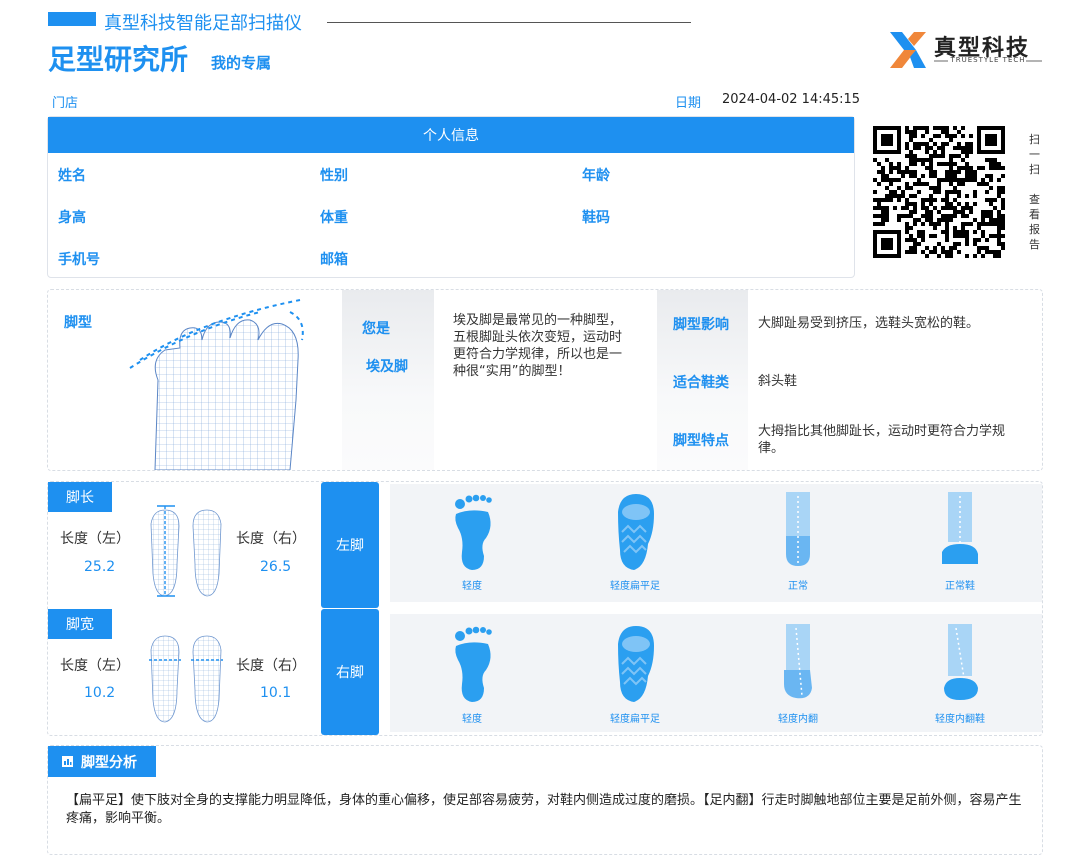 Image resolution: width=1085 pixels, height=862 pixels. Describe the element at coordinates (509, 22) in the screenshot. I see `header-divider` at that location.